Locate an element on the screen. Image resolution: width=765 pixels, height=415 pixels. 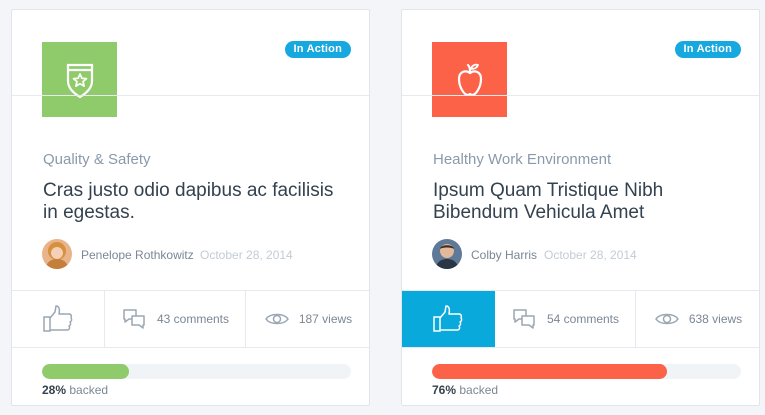
backed-status: 76% backed is located at coordinates (465, 390).